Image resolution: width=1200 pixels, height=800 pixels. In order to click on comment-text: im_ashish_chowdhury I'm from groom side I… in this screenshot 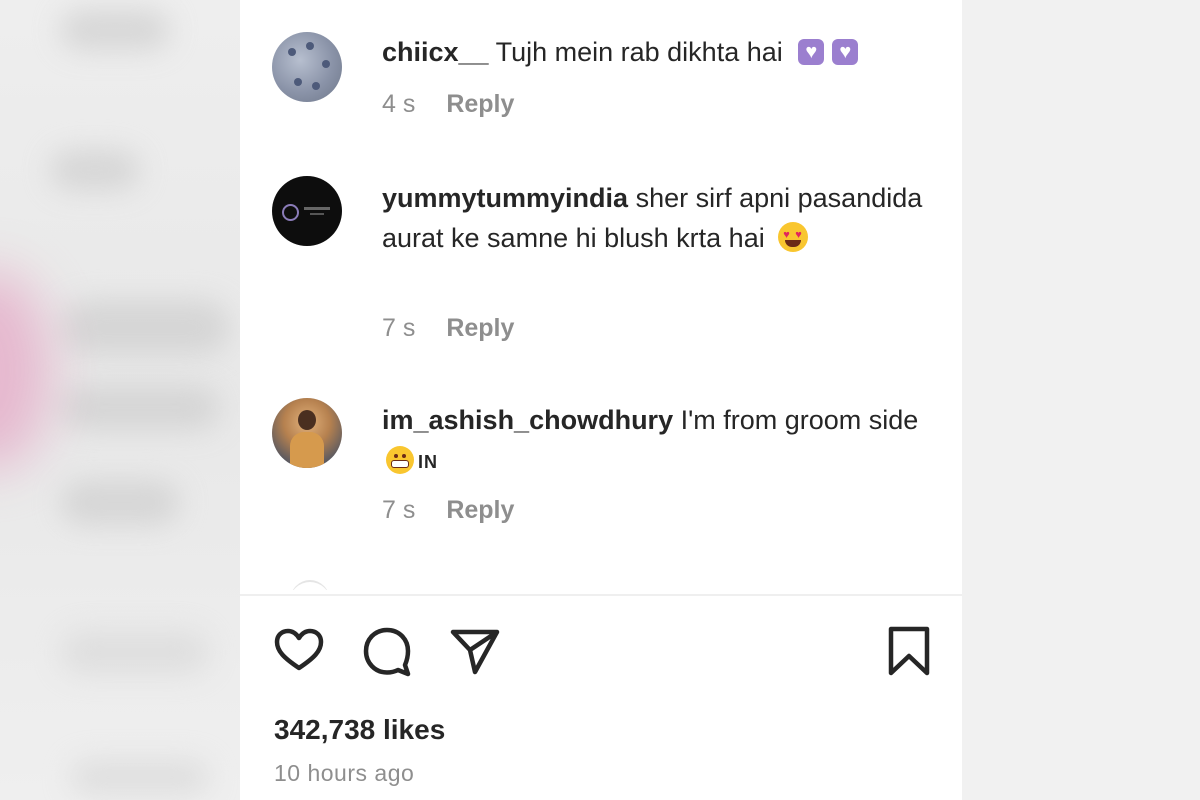, I will do `click(662, 441)`.